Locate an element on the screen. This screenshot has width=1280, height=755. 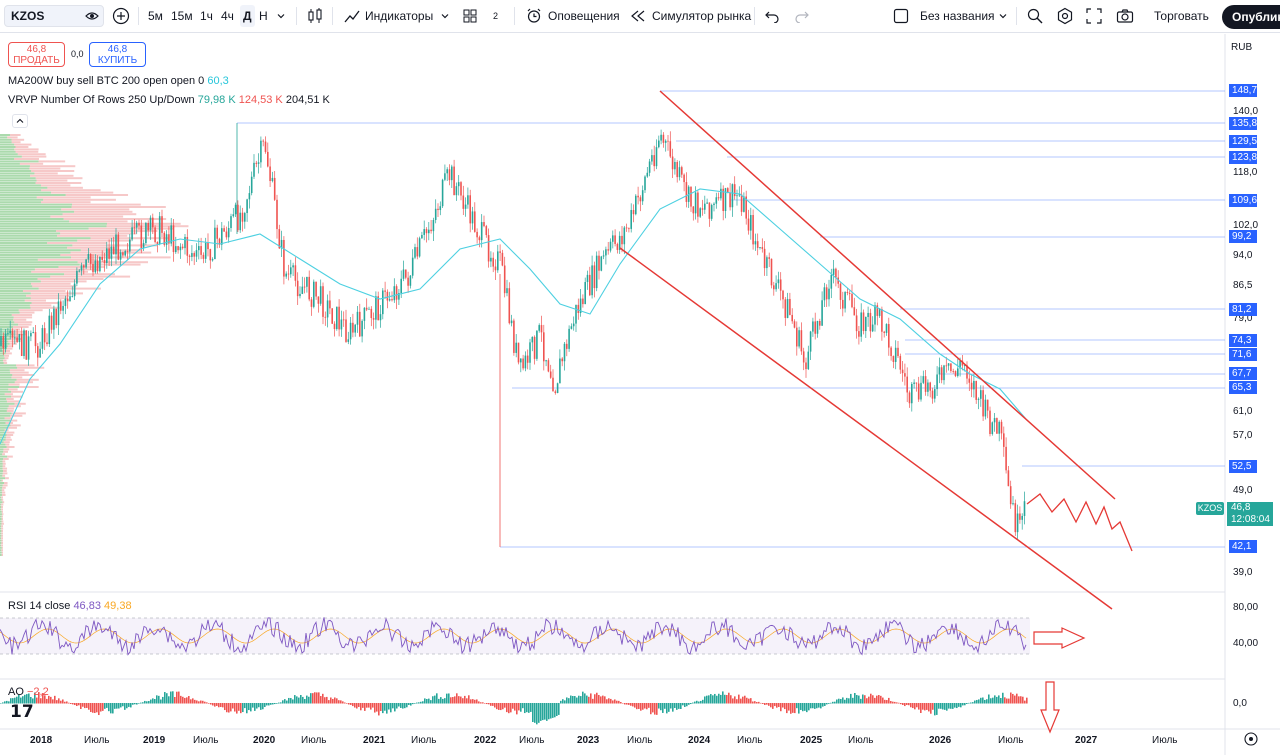
undo-icon is located at coordinates (772, 16).